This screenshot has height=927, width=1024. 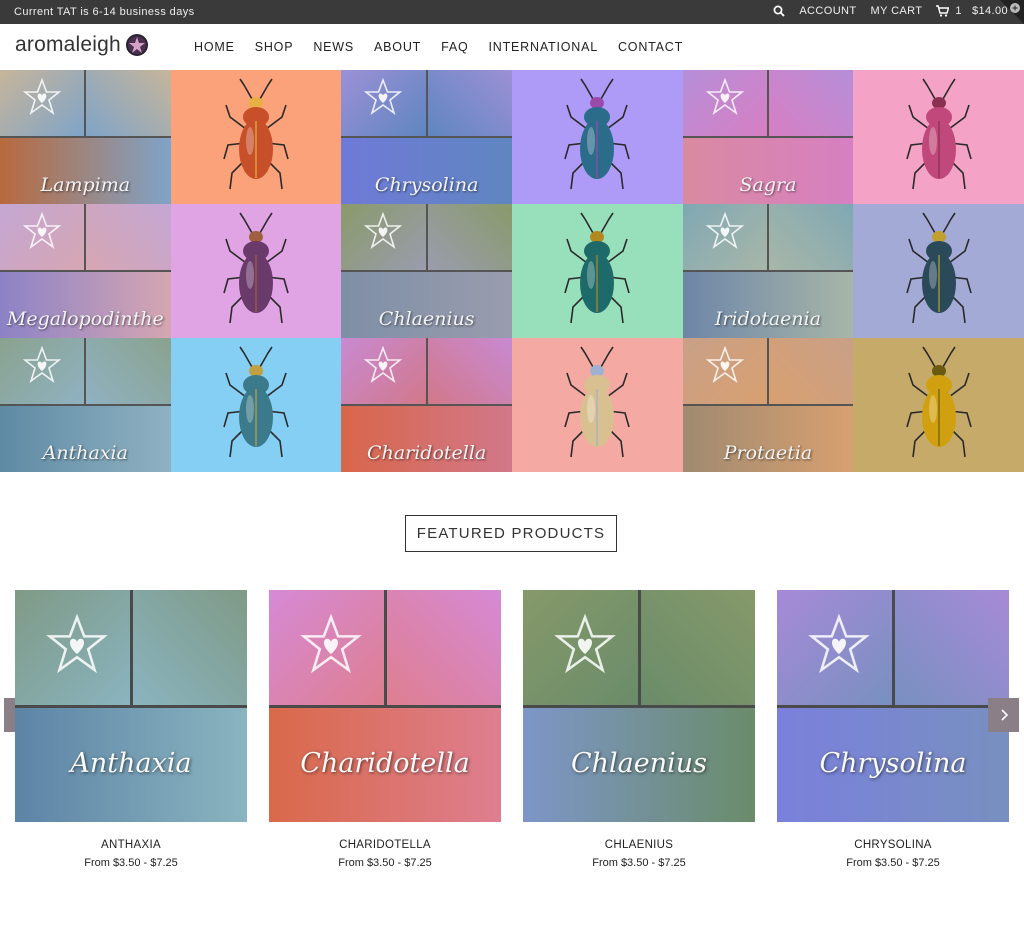 I want to click on hero-swatch-tile: Chrysolina, so click(x=426, y=137).